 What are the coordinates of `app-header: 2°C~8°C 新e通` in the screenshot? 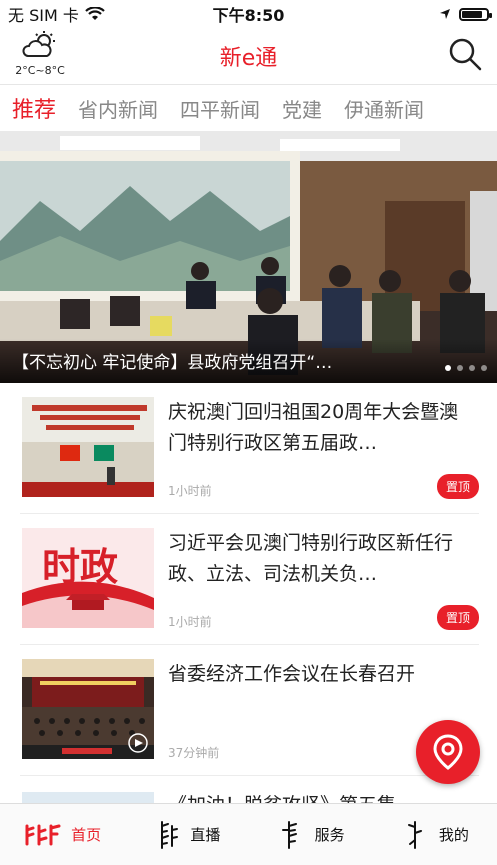 It's located at (248, 56).